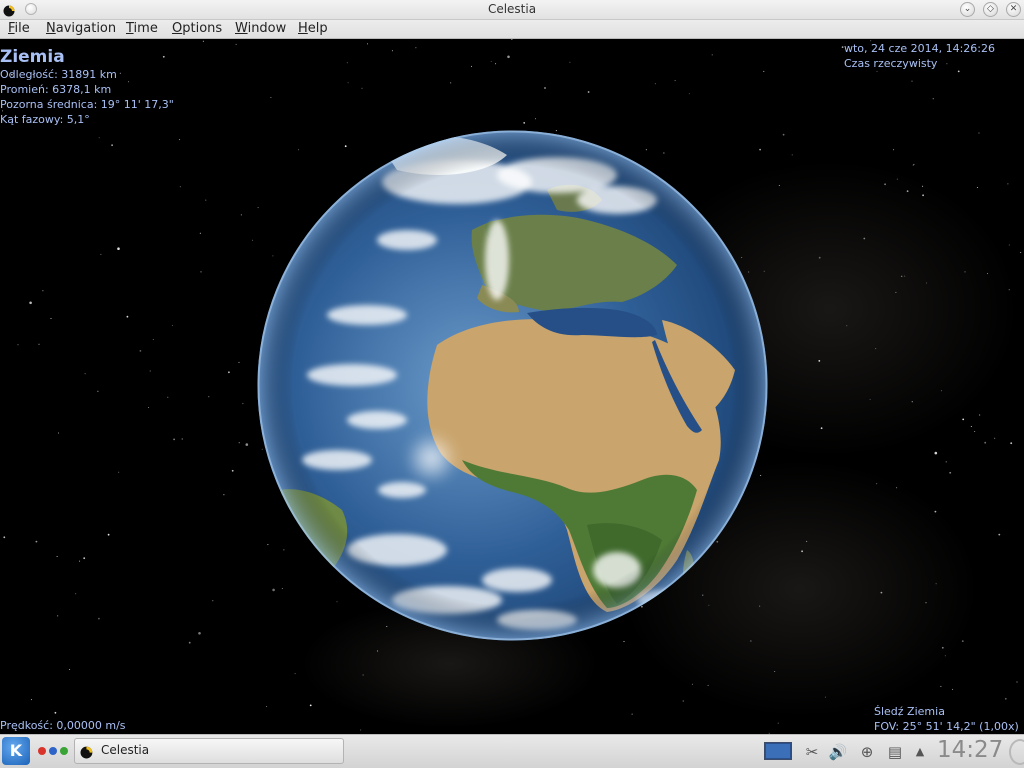  I want to click on pin-icon, so click(31, 9).